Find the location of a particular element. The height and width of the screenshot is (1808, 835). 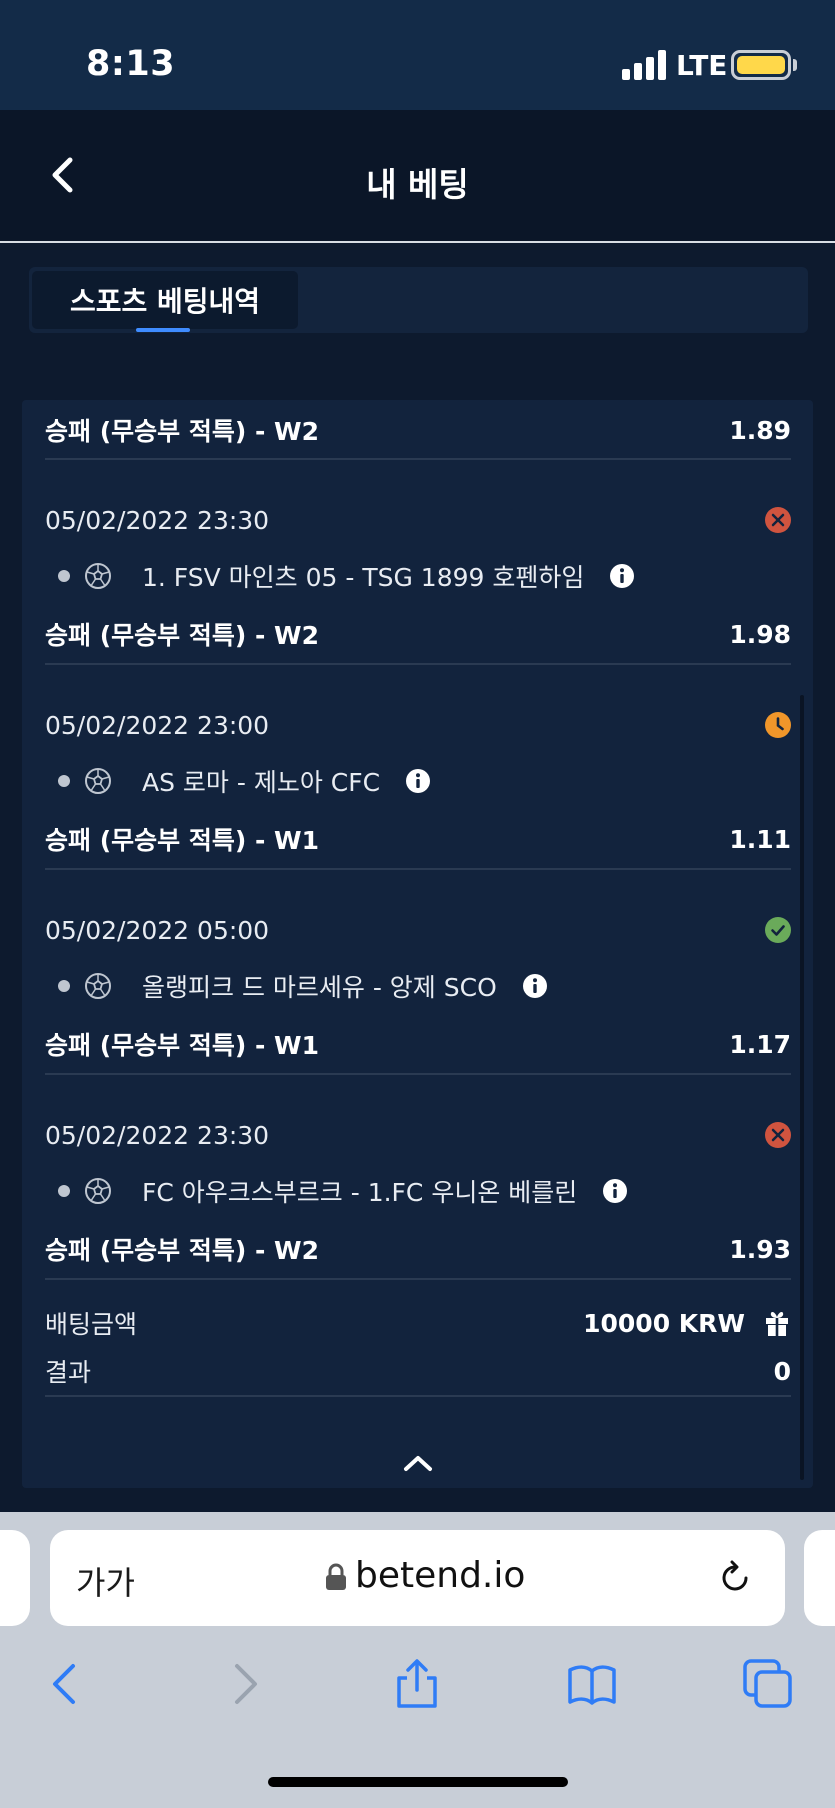

selection-match-line: AS 로마 - 제노아 CFC is located at coordinates (244, 781).